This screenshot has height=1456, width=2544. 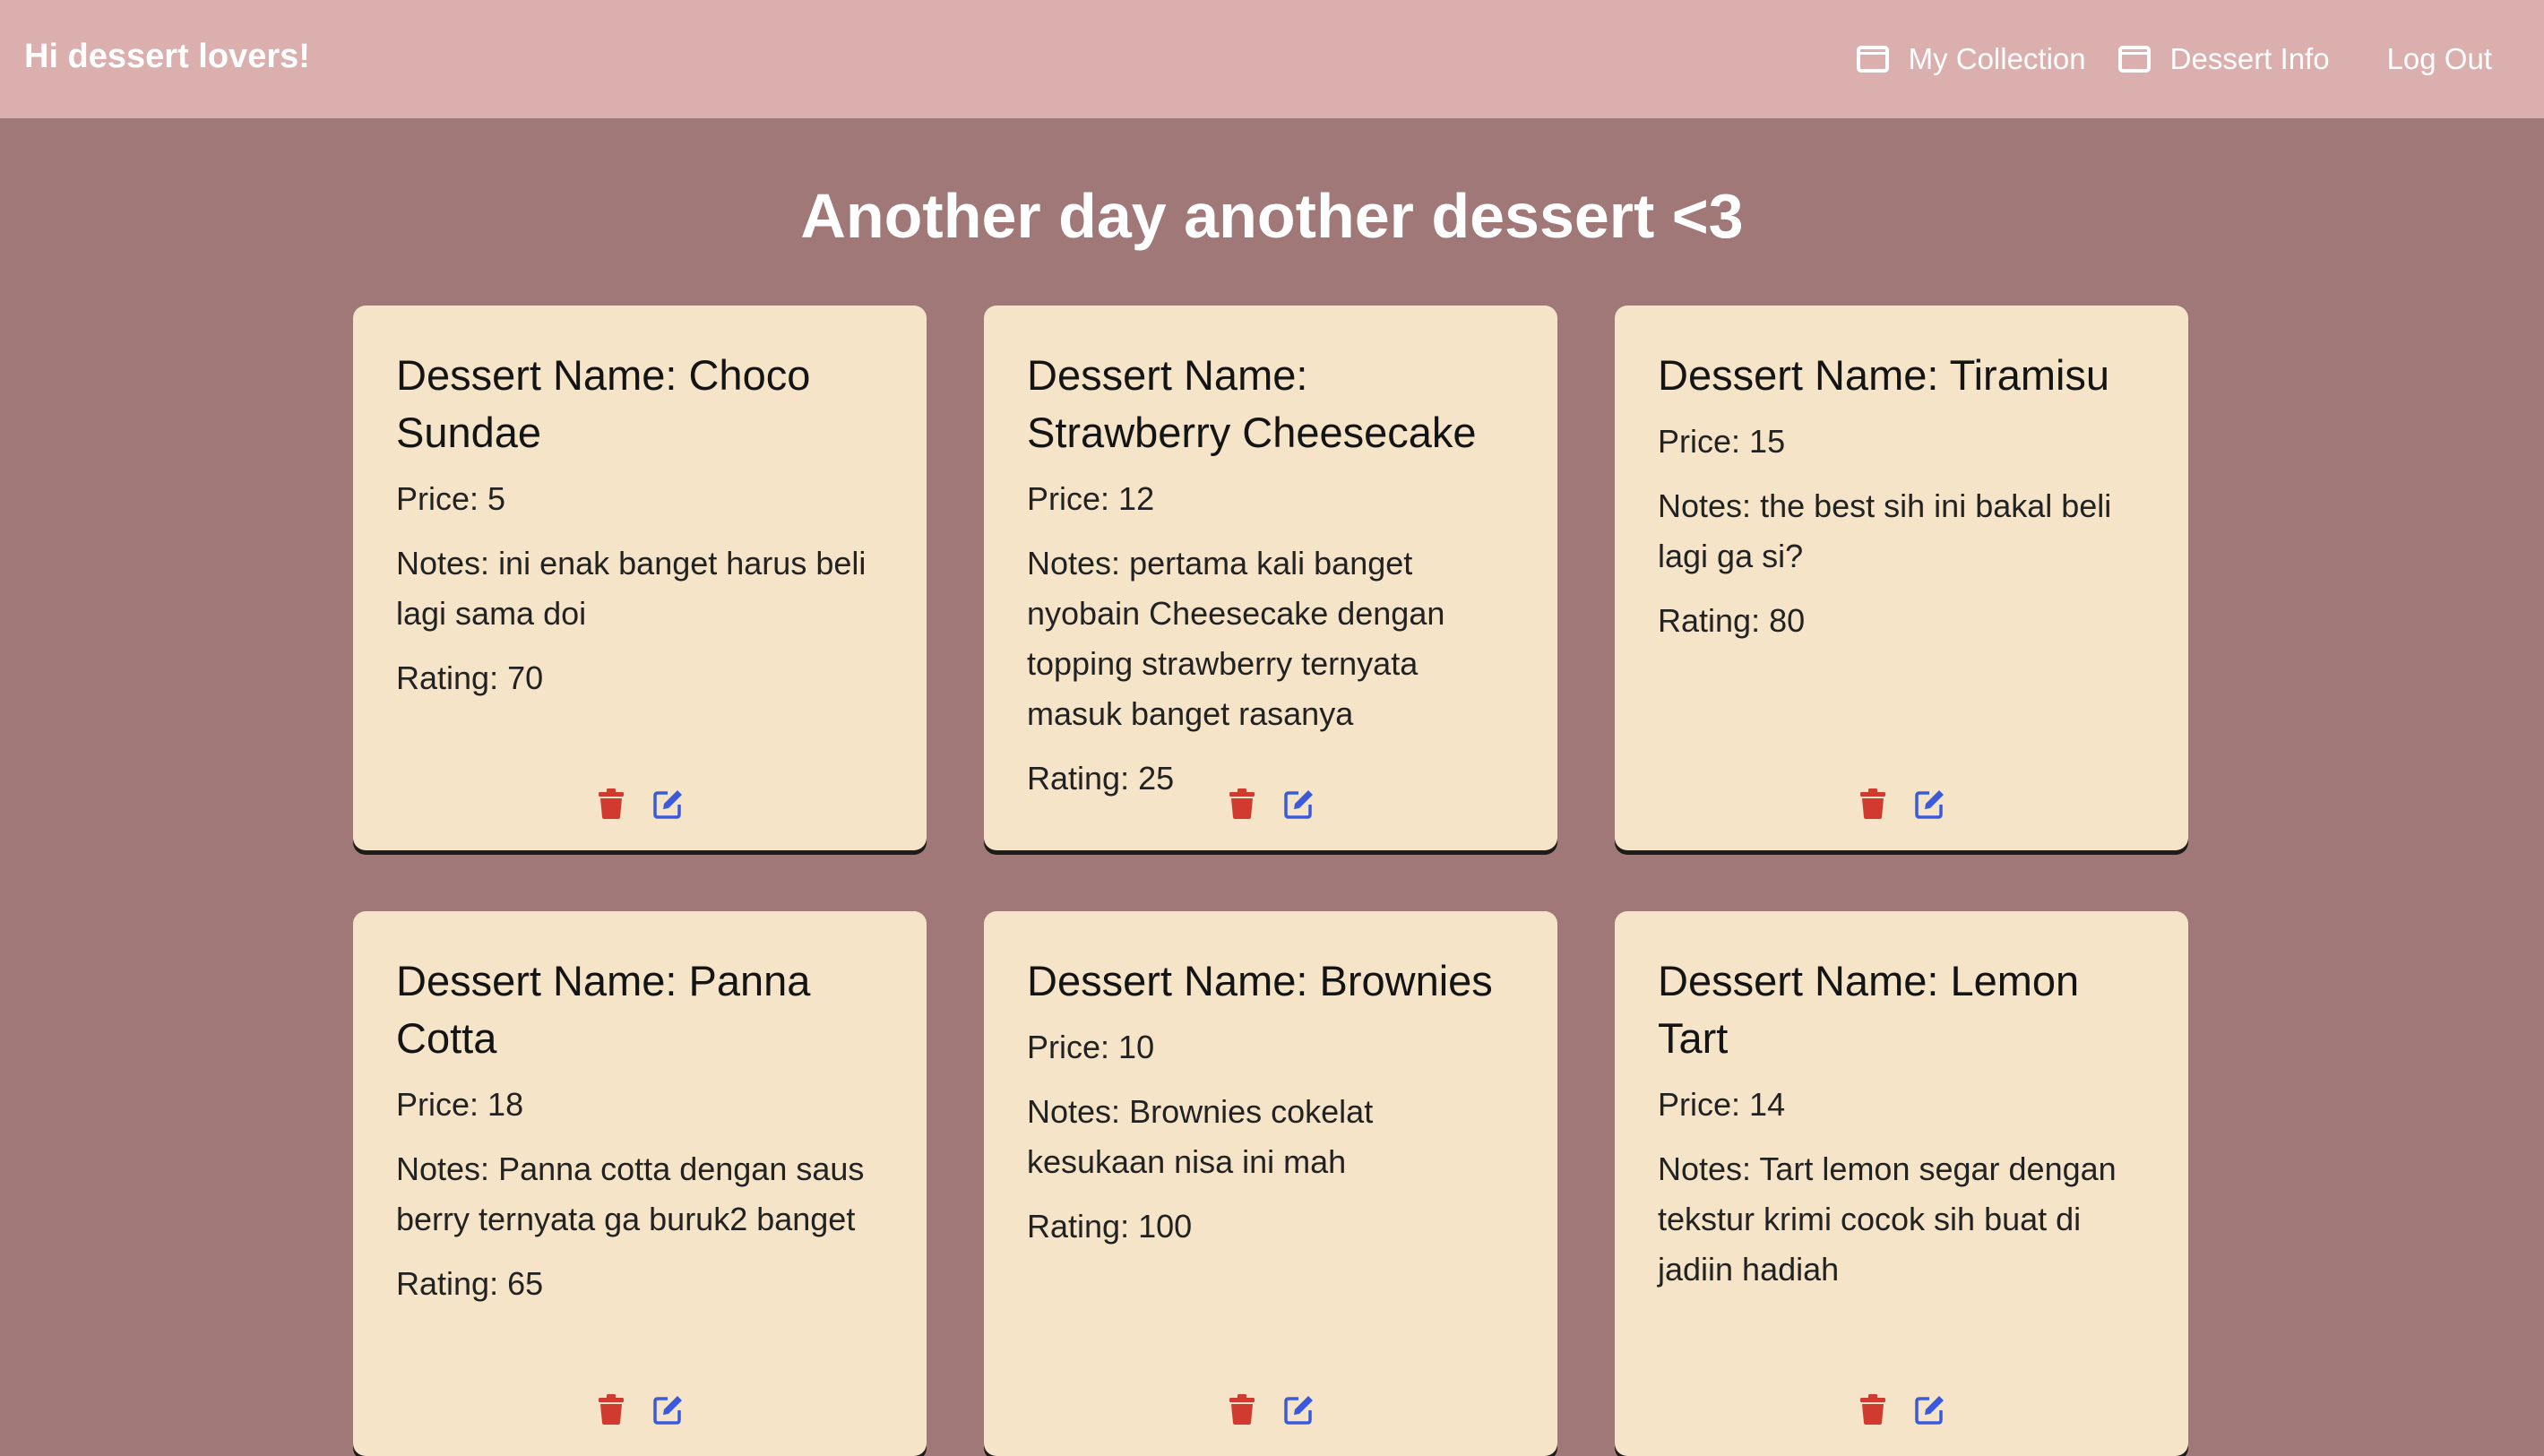 I want to click on dessert-price: Price: 10, so click(x=1270, y=1048).